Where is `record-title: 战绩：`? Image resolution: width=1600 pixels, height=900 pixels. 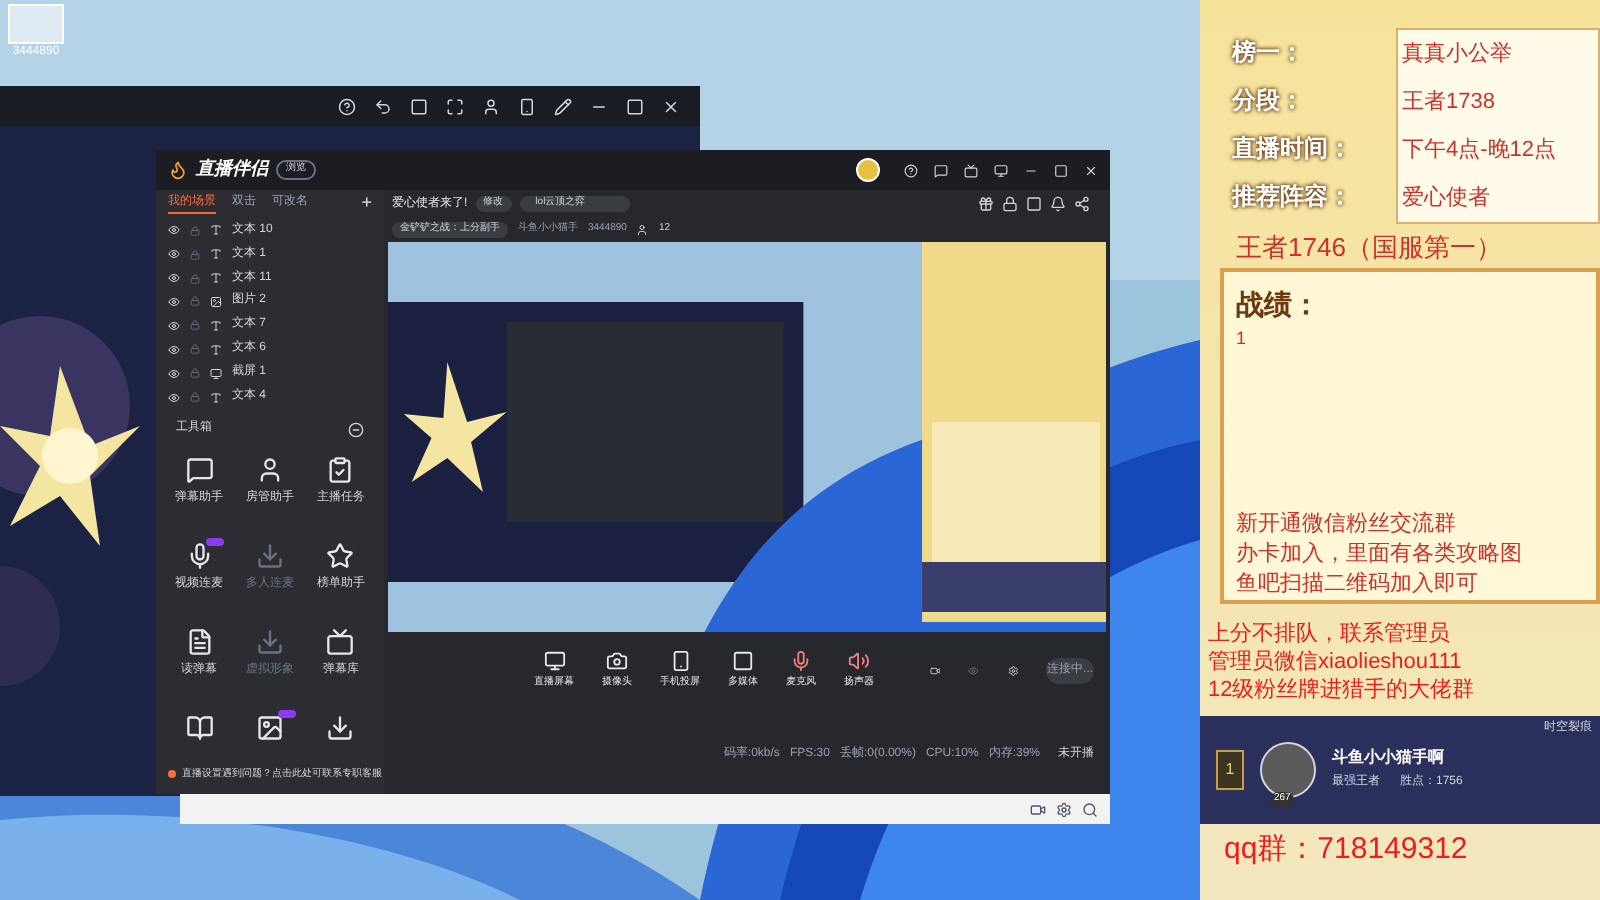 record-title: 战绩： is located at coordinates (1279, 304).